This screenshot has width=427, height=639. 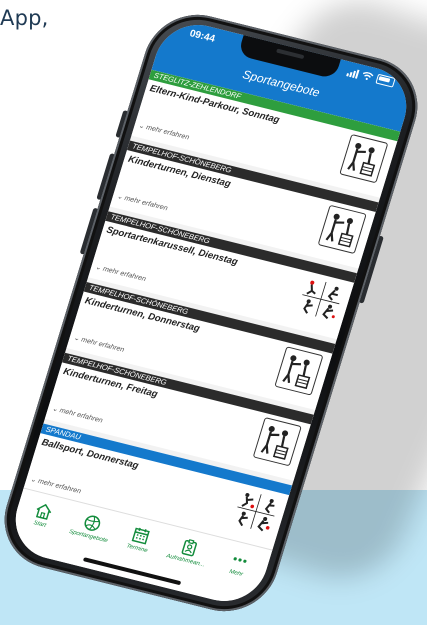 I want to click on tab-mehr: Mehr, so click(x=239, y=564).